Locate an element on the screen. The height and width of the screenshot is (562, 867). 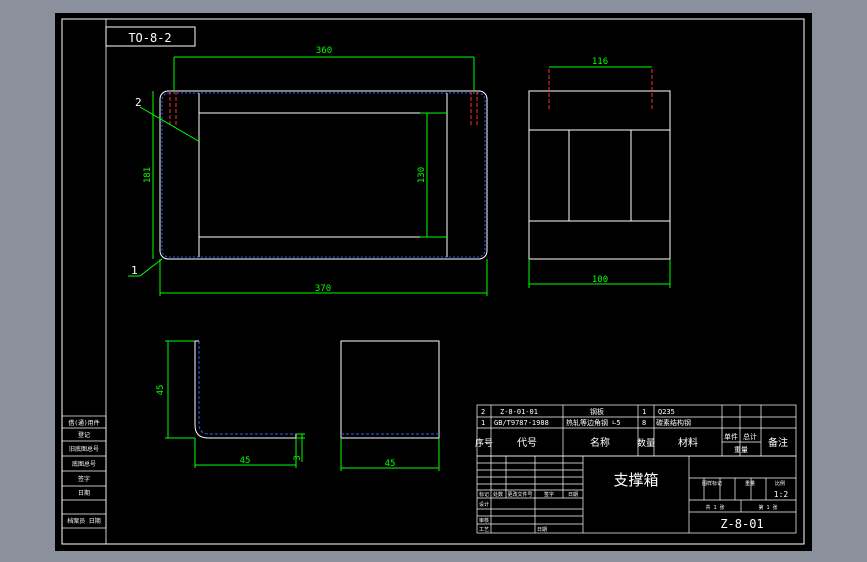
side-panel-row-3: 底图总号 is located at coordinates (84, 464).